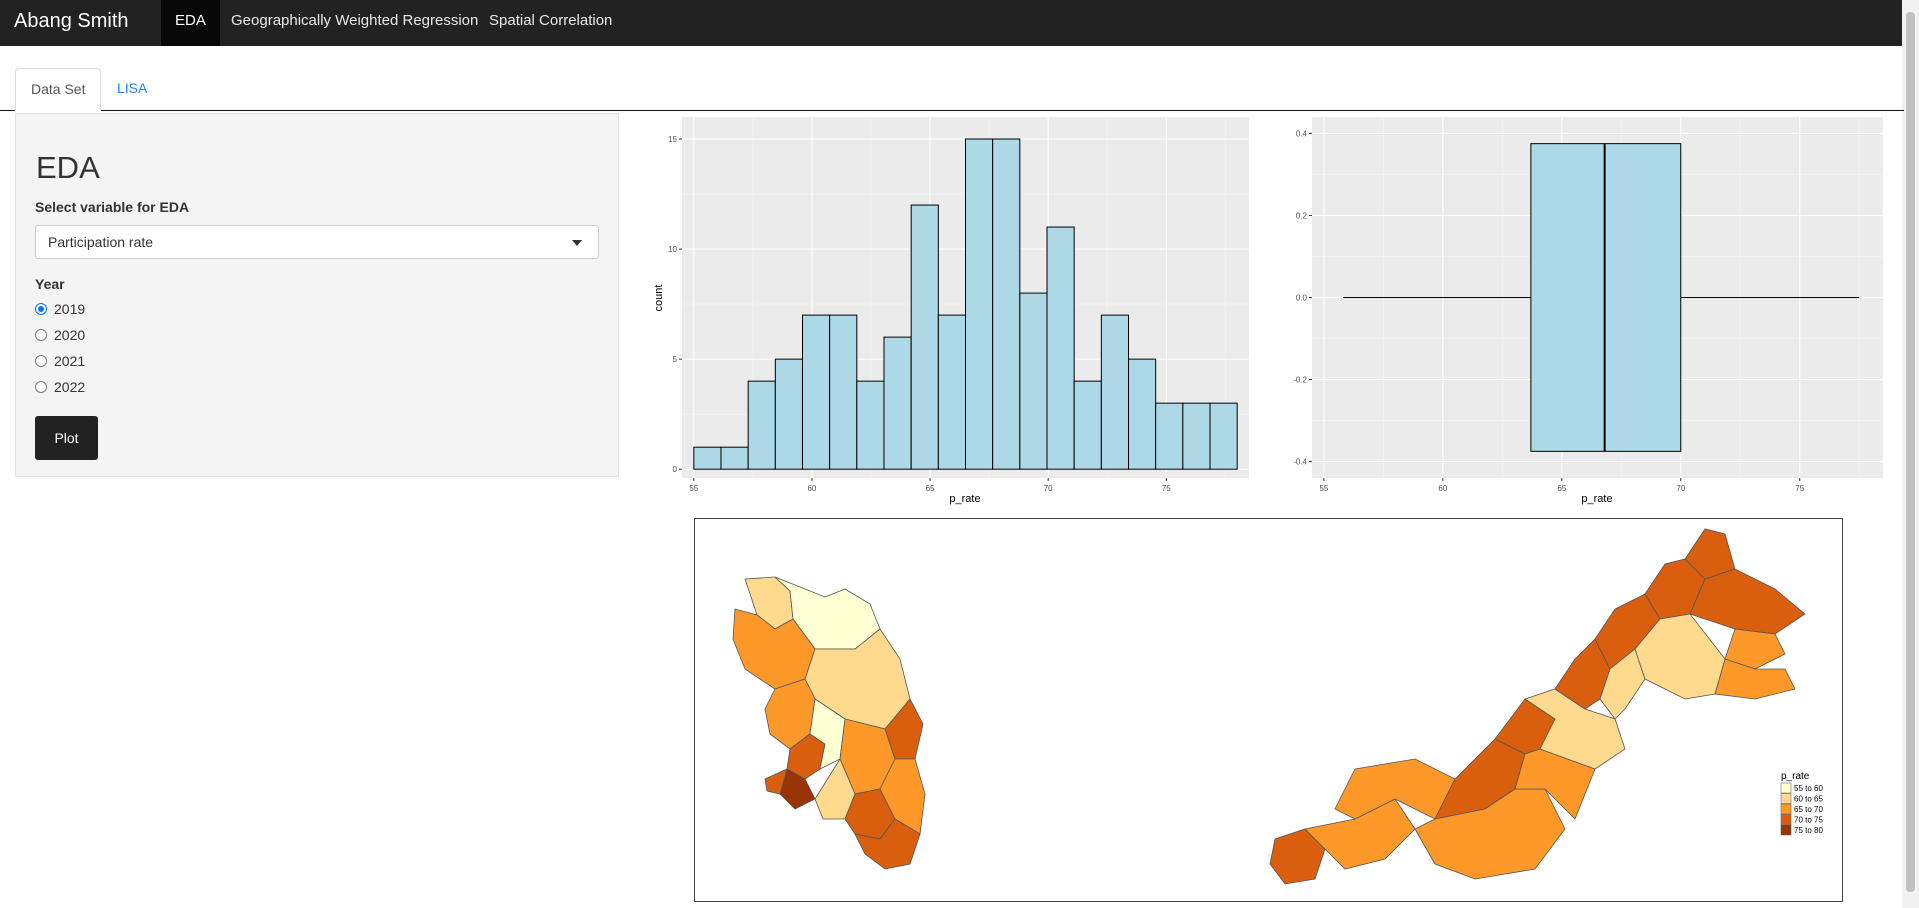 Image resolution: width=1919 pixels, height=908 pixels. Describe the element at coordinates (41, 335) in the screenshot. I see `radio-2020` at that location.